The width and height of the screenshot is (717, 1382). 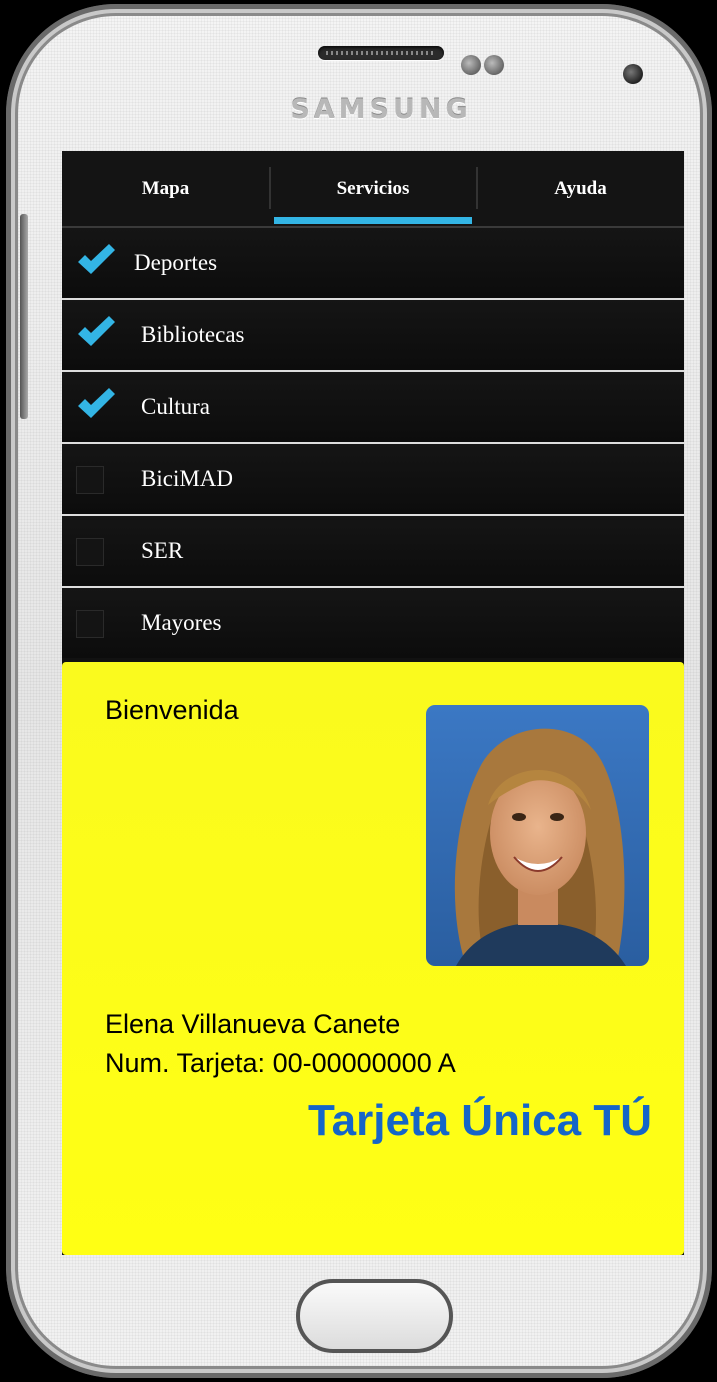 What do you see at coordinates (633, 74) in the screenshot?
I see `front-camera-icon` at bounding box center [633, 74].